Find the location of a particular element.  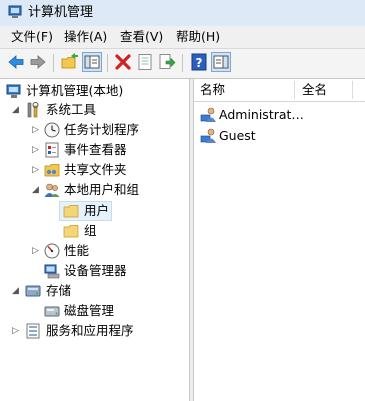

delete-button is located at coordinates (123, 62).